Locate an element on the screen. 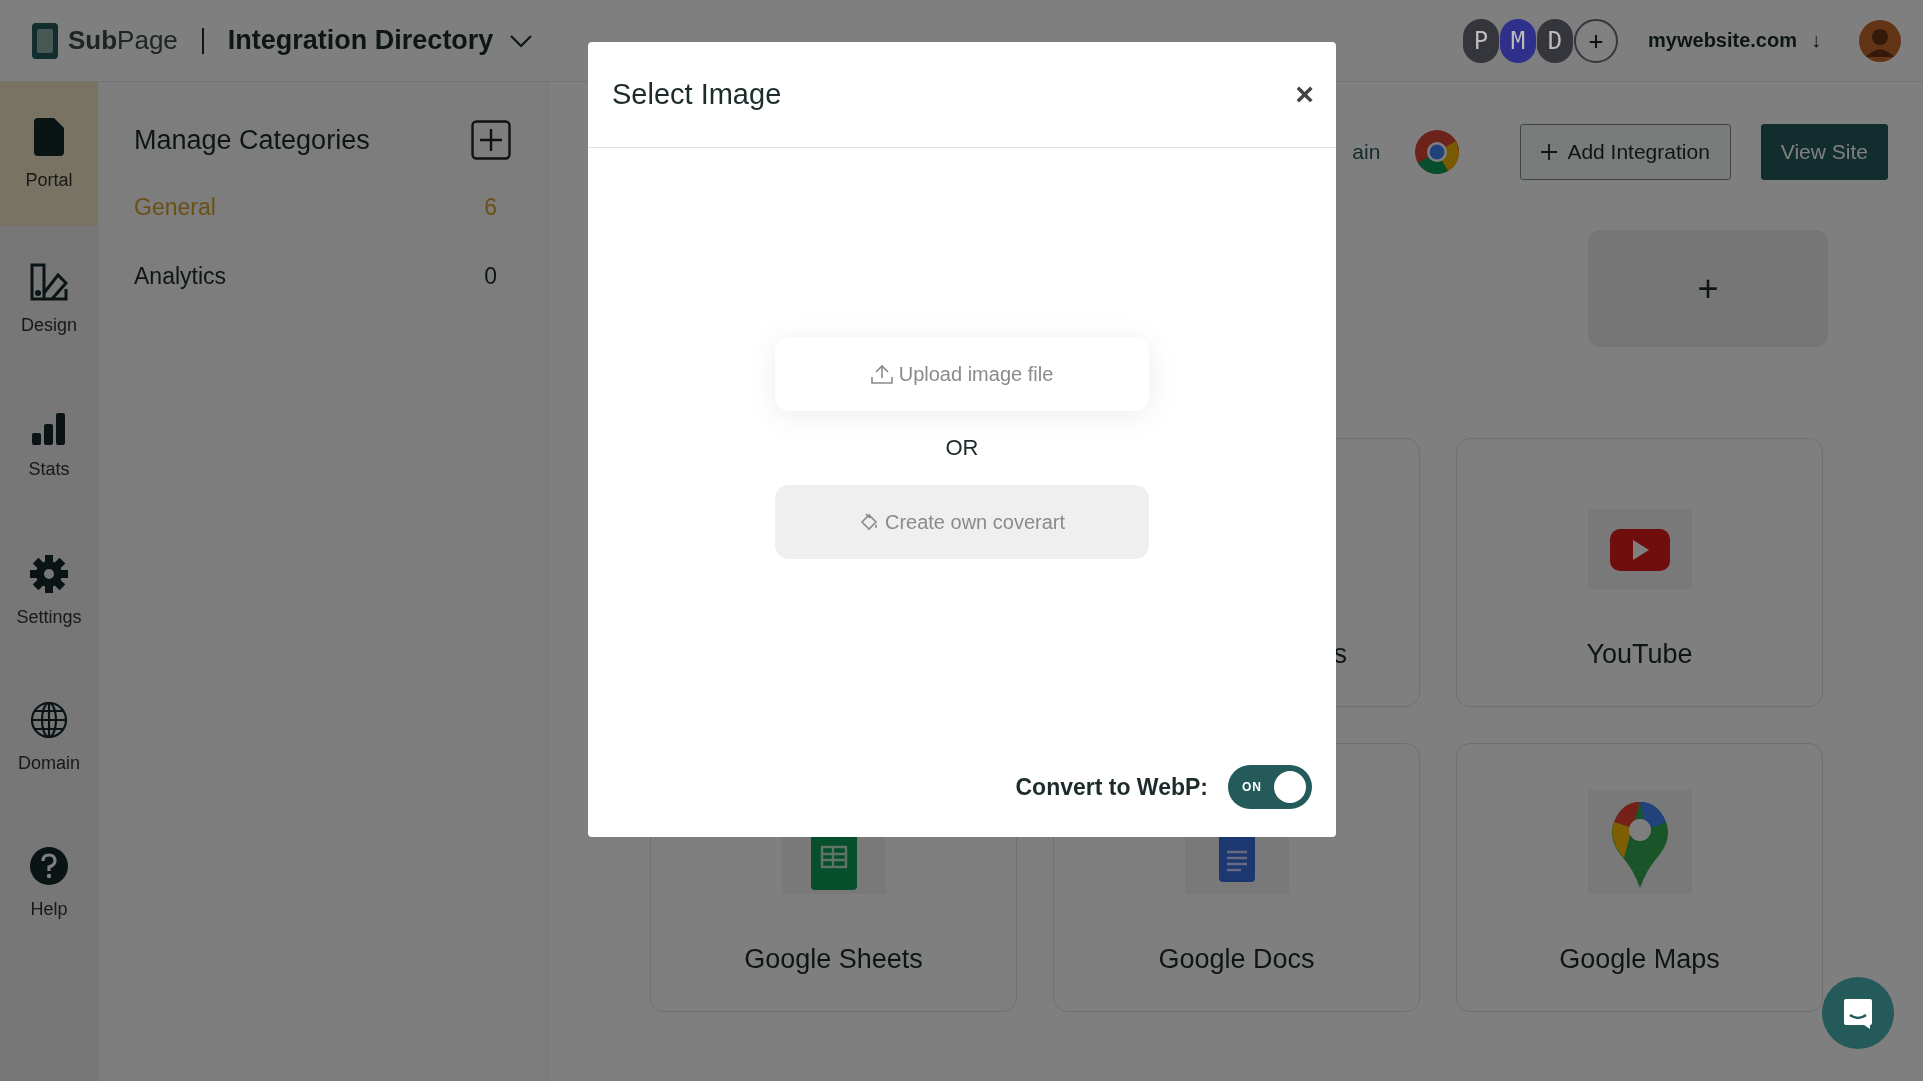 The height and width of the screenshot is (1081, 1923). paint-bucket-icon is located at coordinates (868, 522).